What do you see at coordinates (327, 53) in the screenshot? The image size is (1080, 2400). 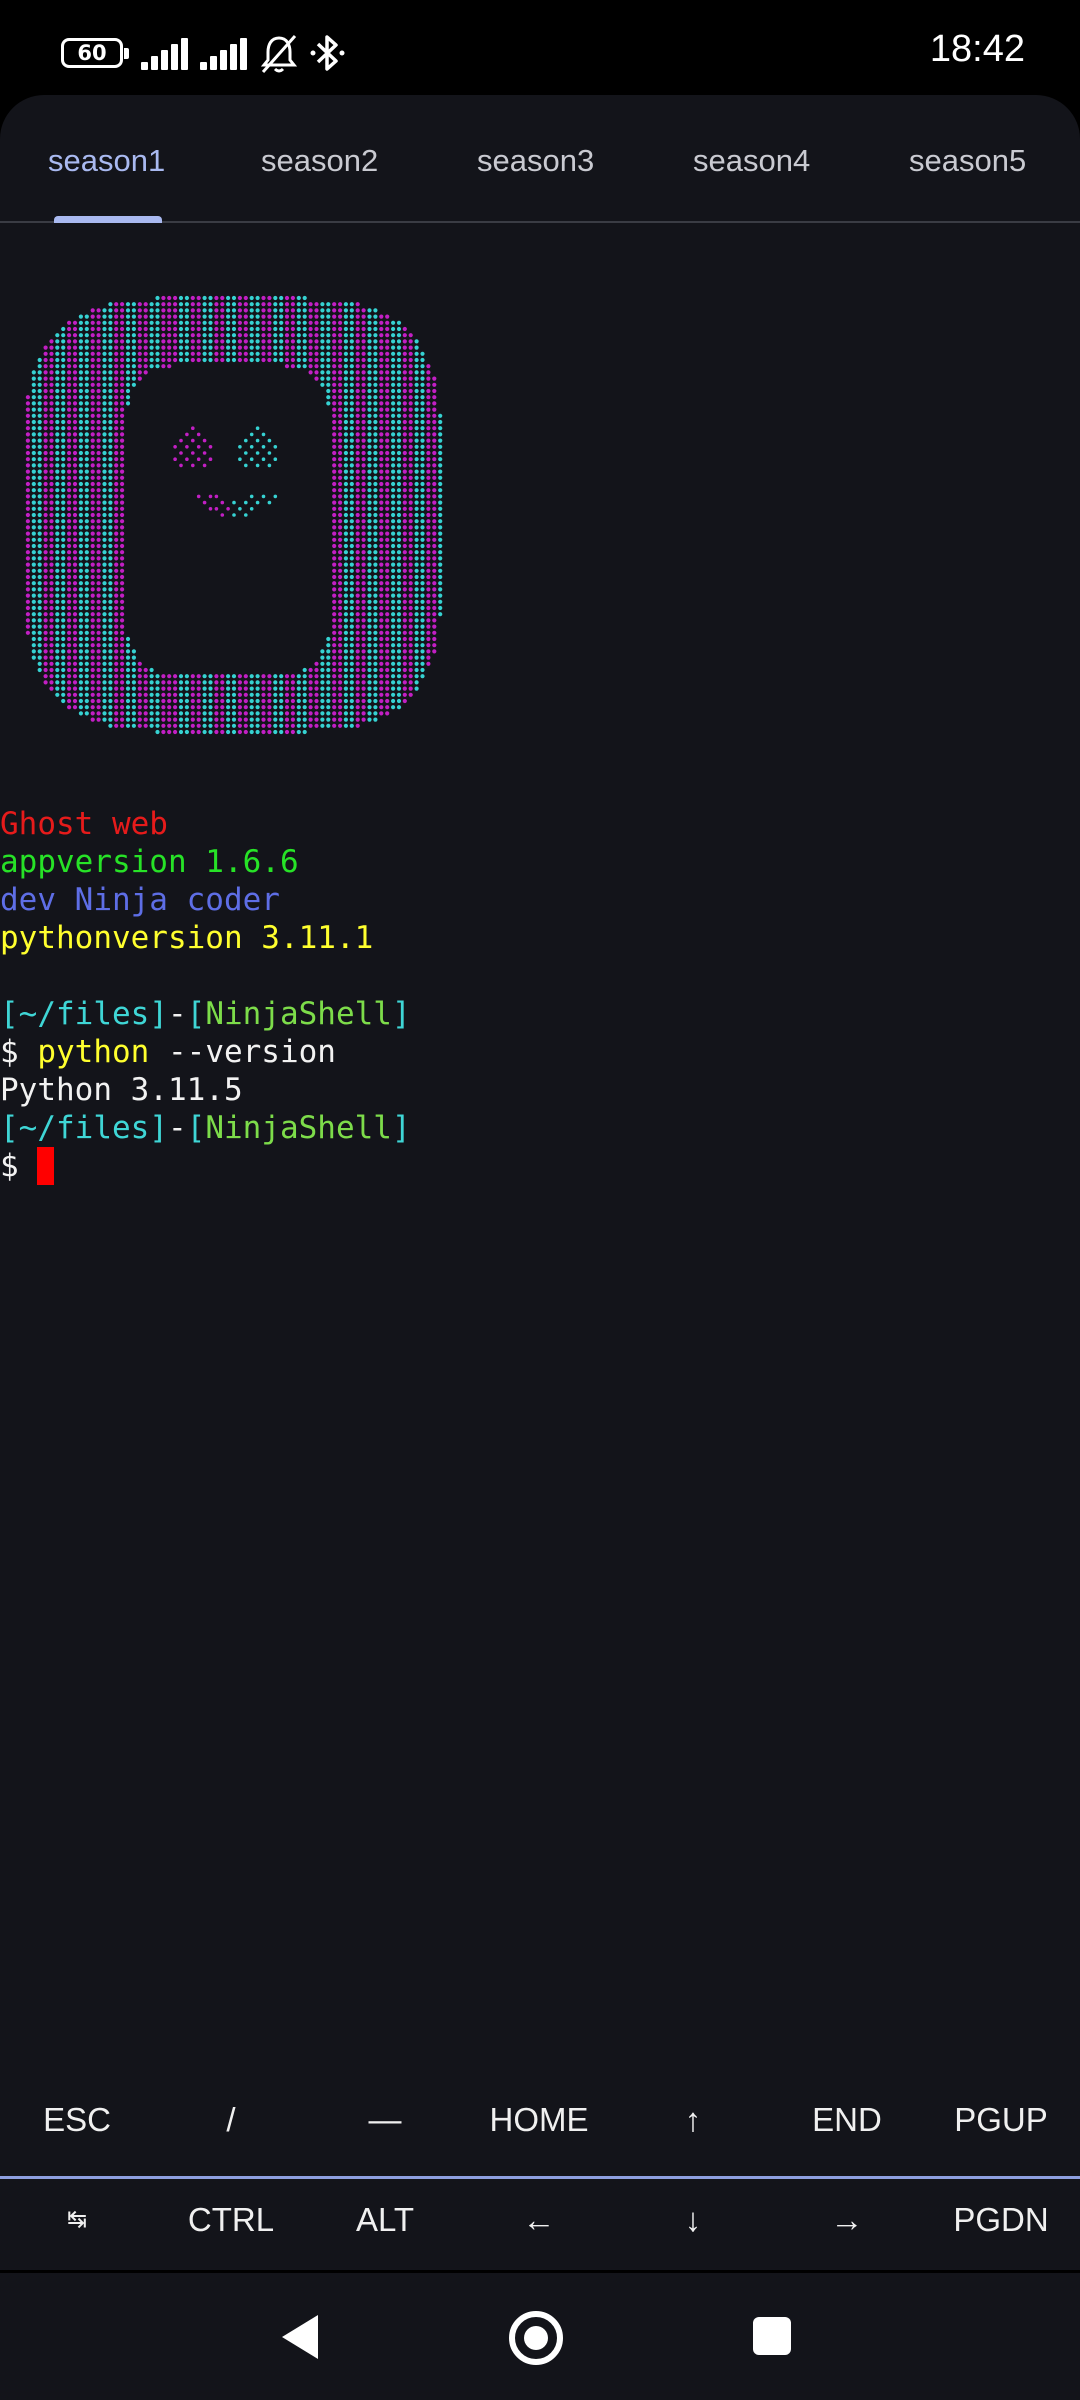 I see `bluetooth-icon` at bounding box center [327, 53].